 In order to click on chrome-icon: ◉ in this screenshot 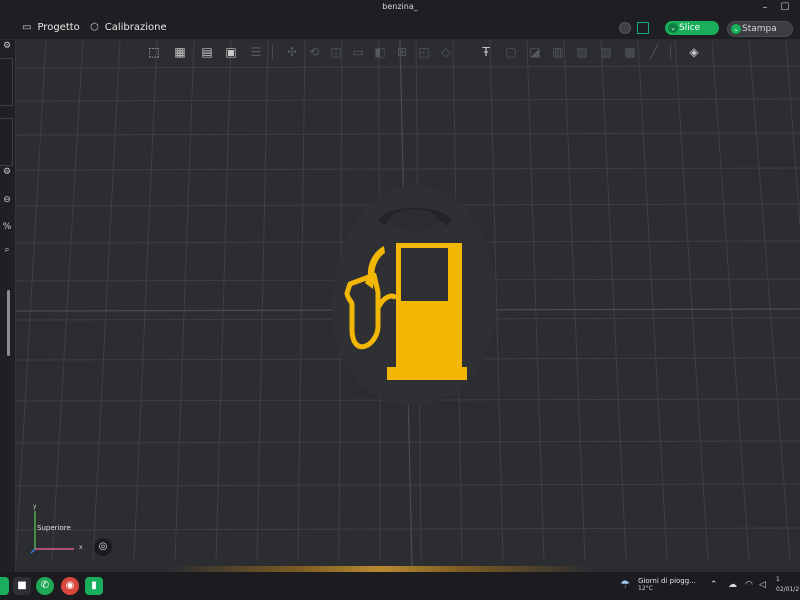, I will do `click(70, 586)`.